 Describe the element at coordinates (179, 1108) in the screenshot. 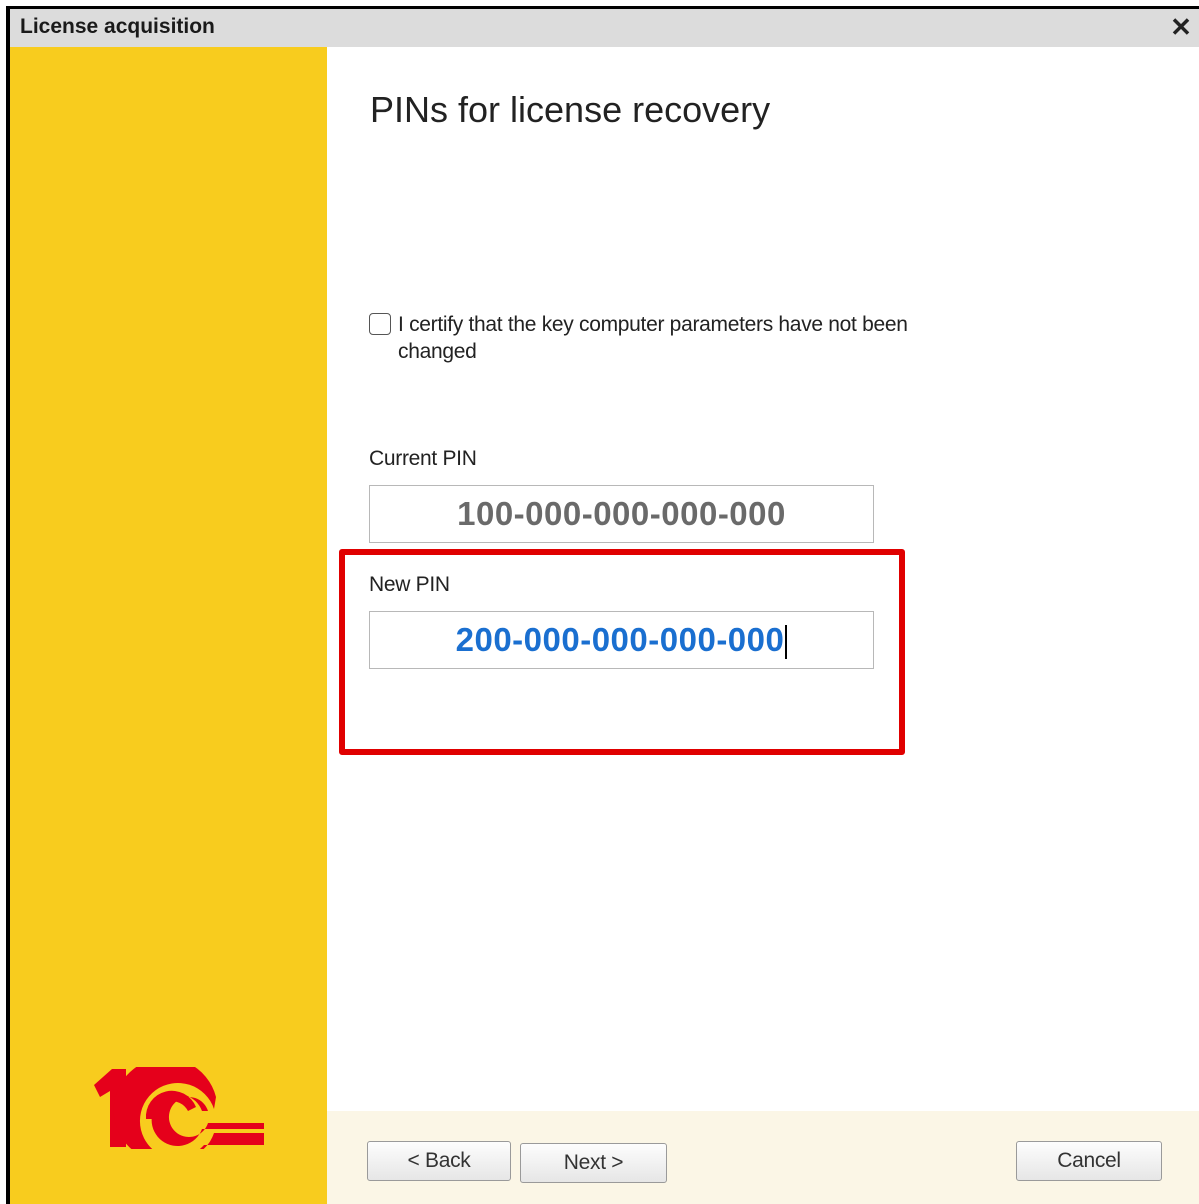

I see `1c-logo-icon` at that location.